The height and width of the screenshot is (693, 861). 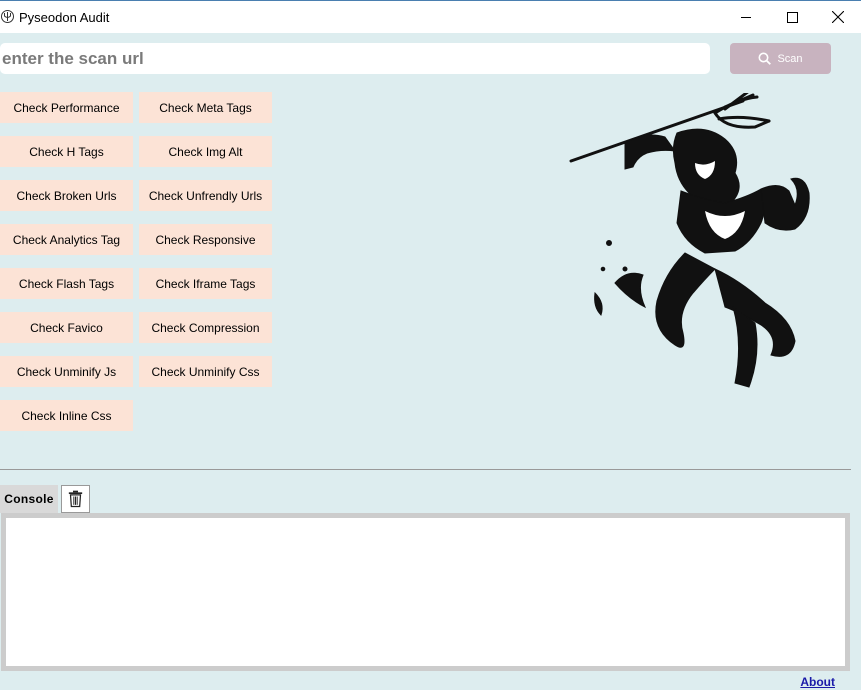 What do you see at coordinates (765, 58) in the screenshot?
I see `search-icon` at bounding box center [765, 58].